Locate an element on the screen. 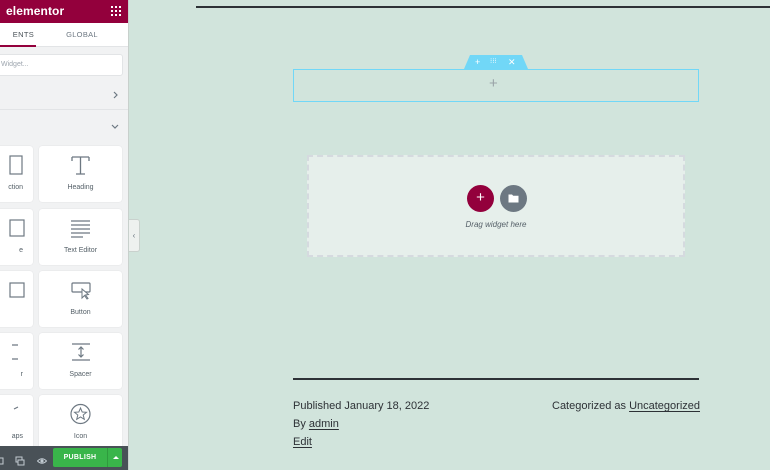  star-icon is located at coordinates (80, 414).